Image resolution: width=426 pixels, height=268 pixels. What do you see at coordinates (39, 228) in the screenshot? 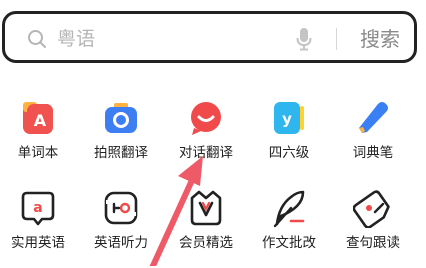
I see `tool-practical-english: a 实用英语` at bounding box center [39, 228].